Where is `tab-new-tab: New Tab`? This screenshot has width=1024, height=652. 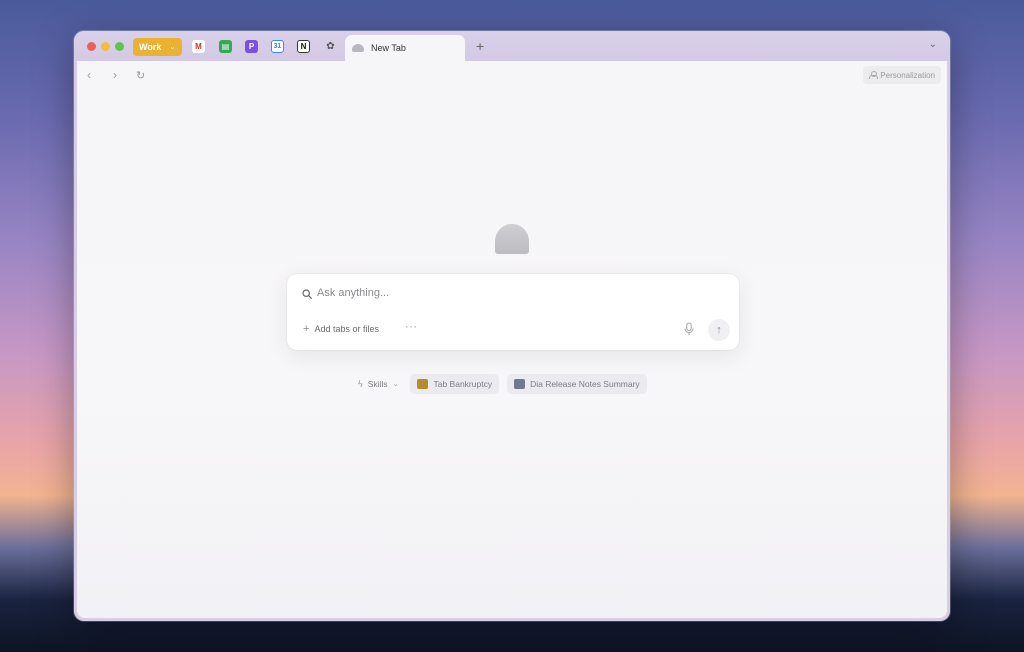 tab-new-tab: New Tab is located at coordinates (405, 48).